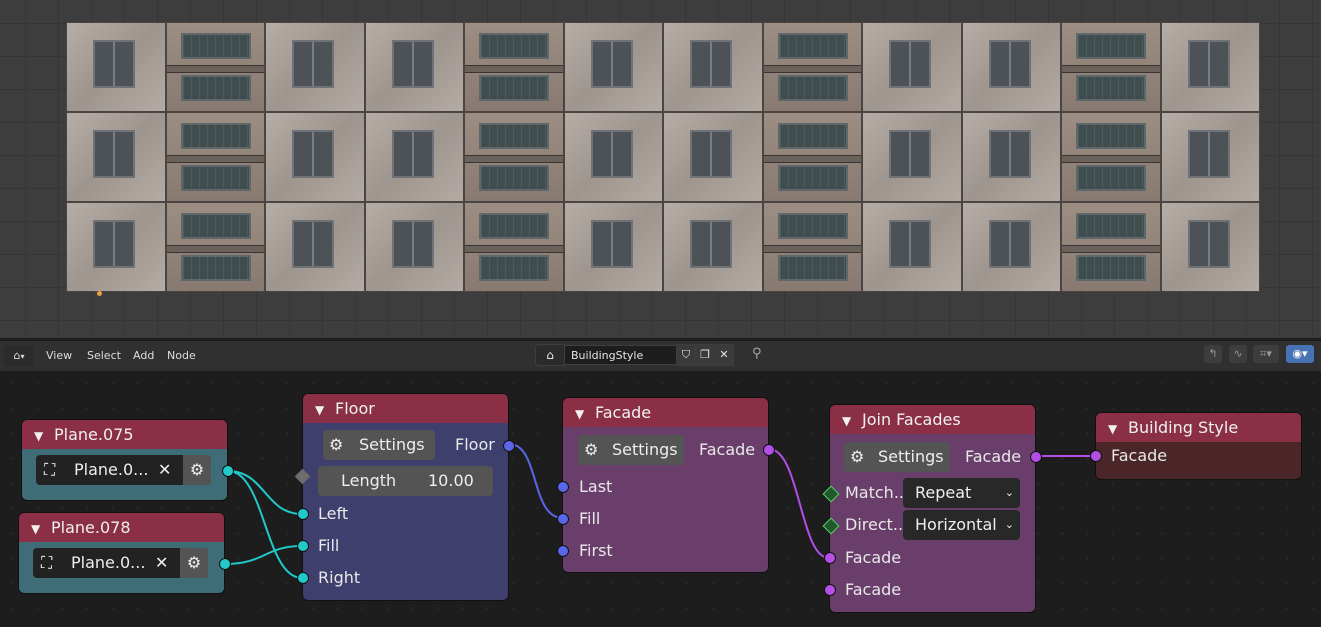  What do you see at coordinates (181, 356) in the screenshot?
I see `menu-node: Node` at bounding box center [181, 356].